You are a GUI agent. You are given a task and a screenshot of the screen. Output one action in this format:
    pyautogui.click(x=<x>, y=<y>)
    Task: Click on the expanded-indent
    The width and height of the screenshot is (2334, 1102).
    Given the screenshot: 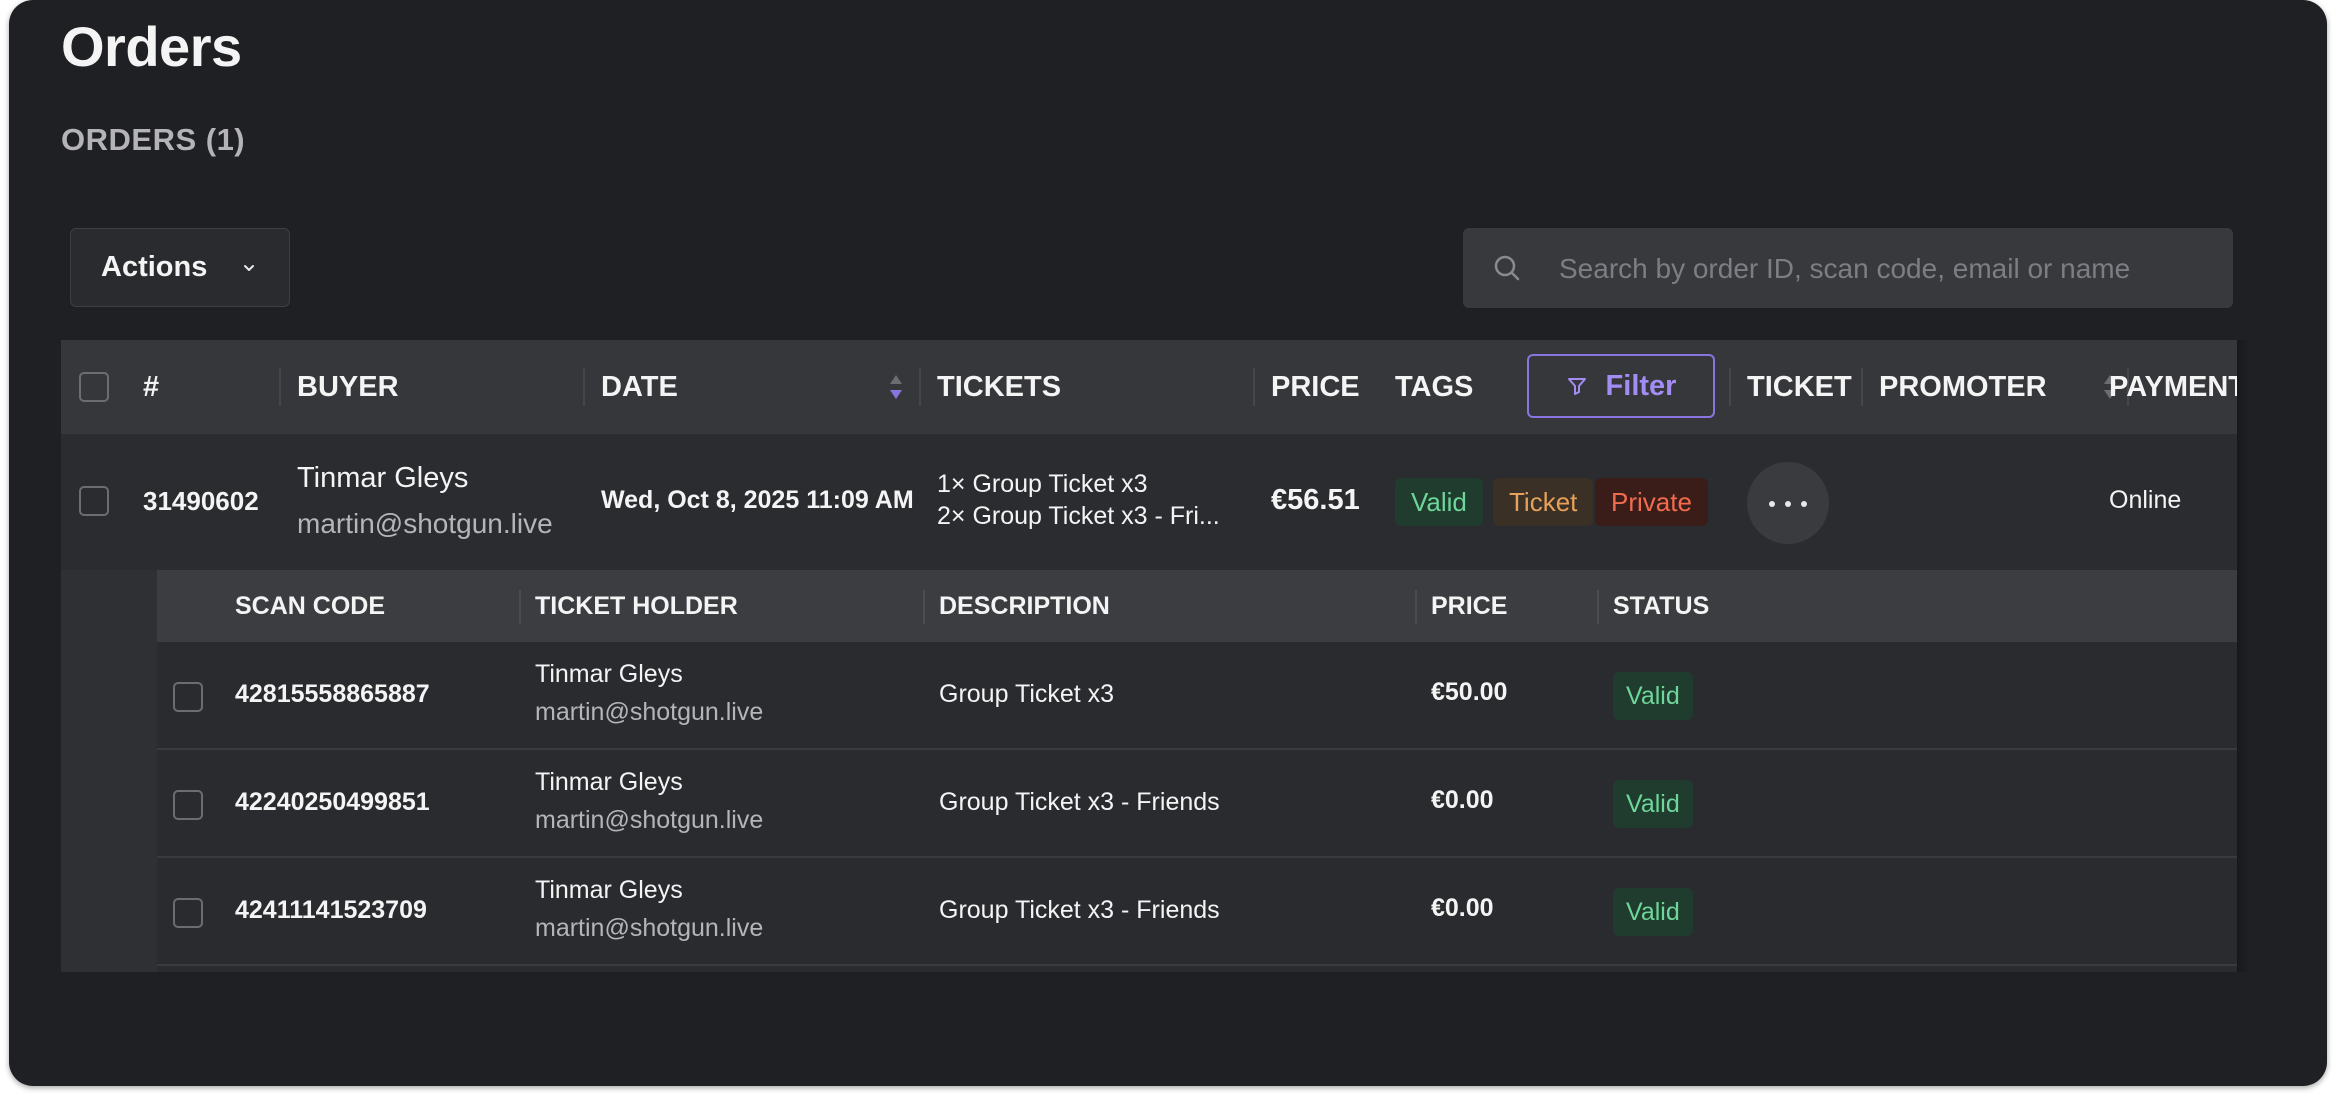 What is the action you would take?
    pyautogui.click(x=109, y=771)
    